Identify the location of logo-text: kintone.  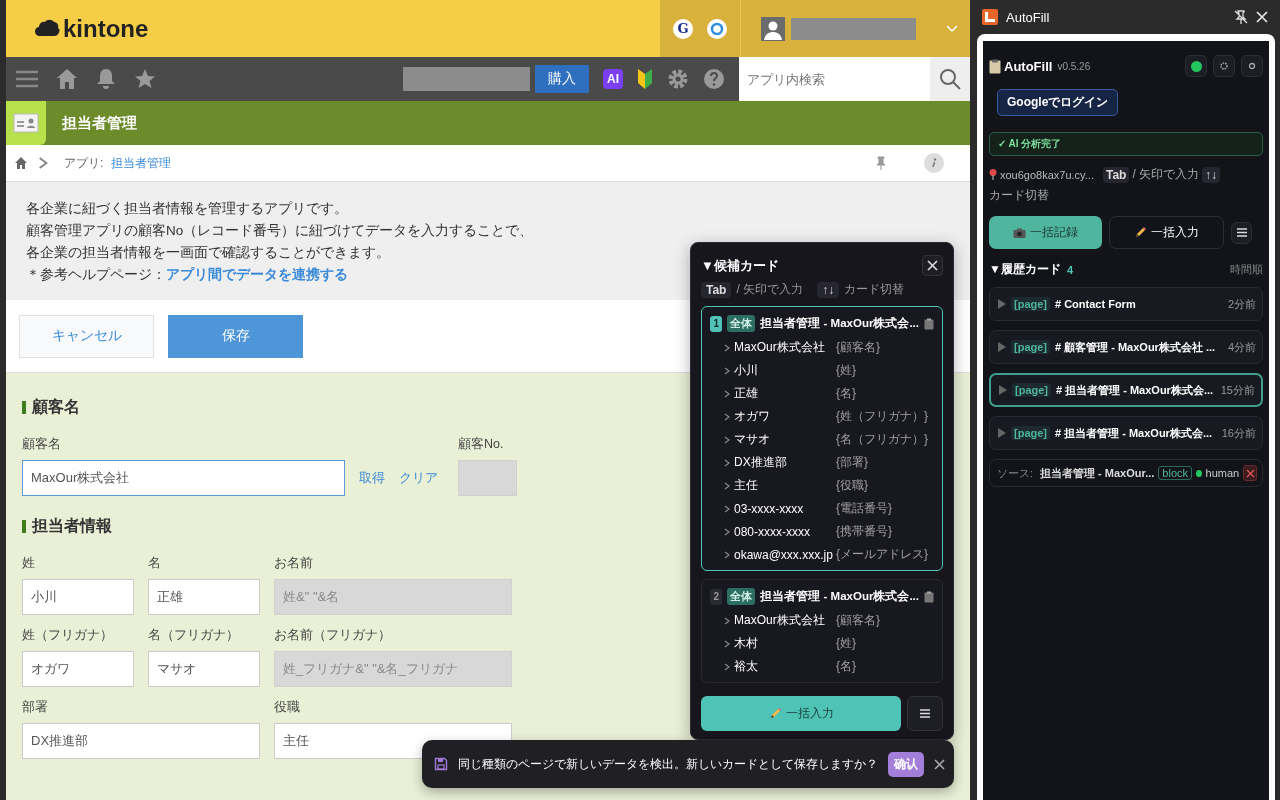
(106, 28).